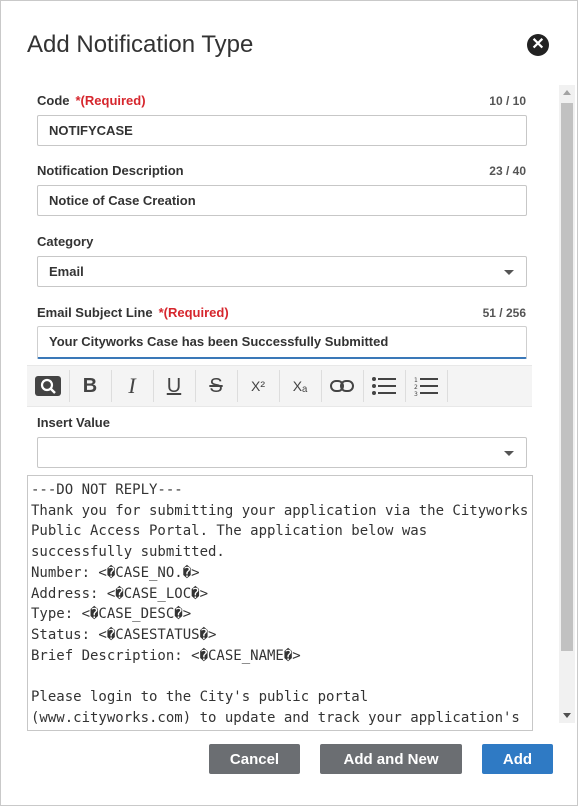  What do you see at coordinates (110, 170) in the screenshot?
I see `description-label: Notification Description` at bounding box center [110, 170].